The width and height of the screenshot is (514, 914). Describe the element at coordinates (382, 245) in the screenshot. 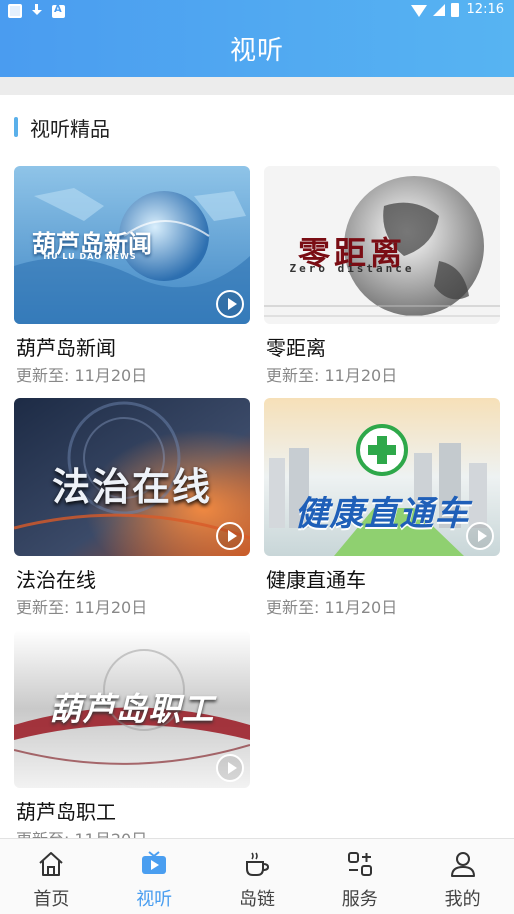

I see `program-thumbnail: 零距离 Zero distance` at that location.